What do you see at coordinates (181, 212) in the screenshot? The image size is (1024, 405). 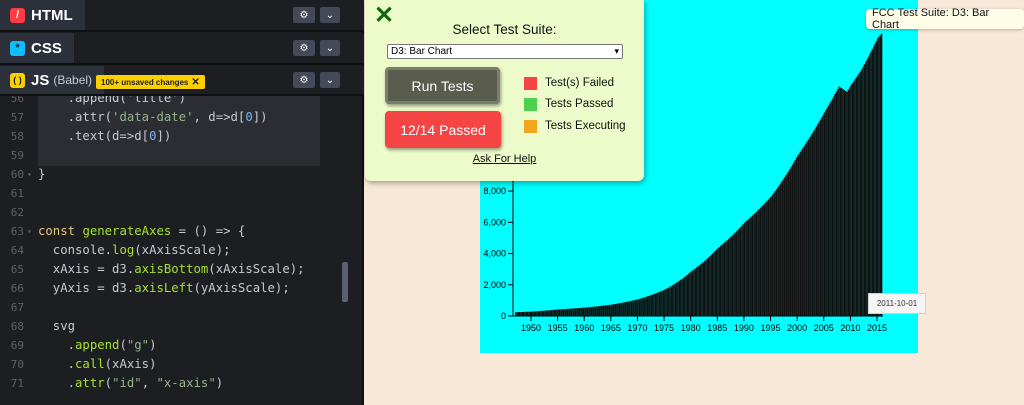 I see `code-line: 62` at bounding box center [181, 212].